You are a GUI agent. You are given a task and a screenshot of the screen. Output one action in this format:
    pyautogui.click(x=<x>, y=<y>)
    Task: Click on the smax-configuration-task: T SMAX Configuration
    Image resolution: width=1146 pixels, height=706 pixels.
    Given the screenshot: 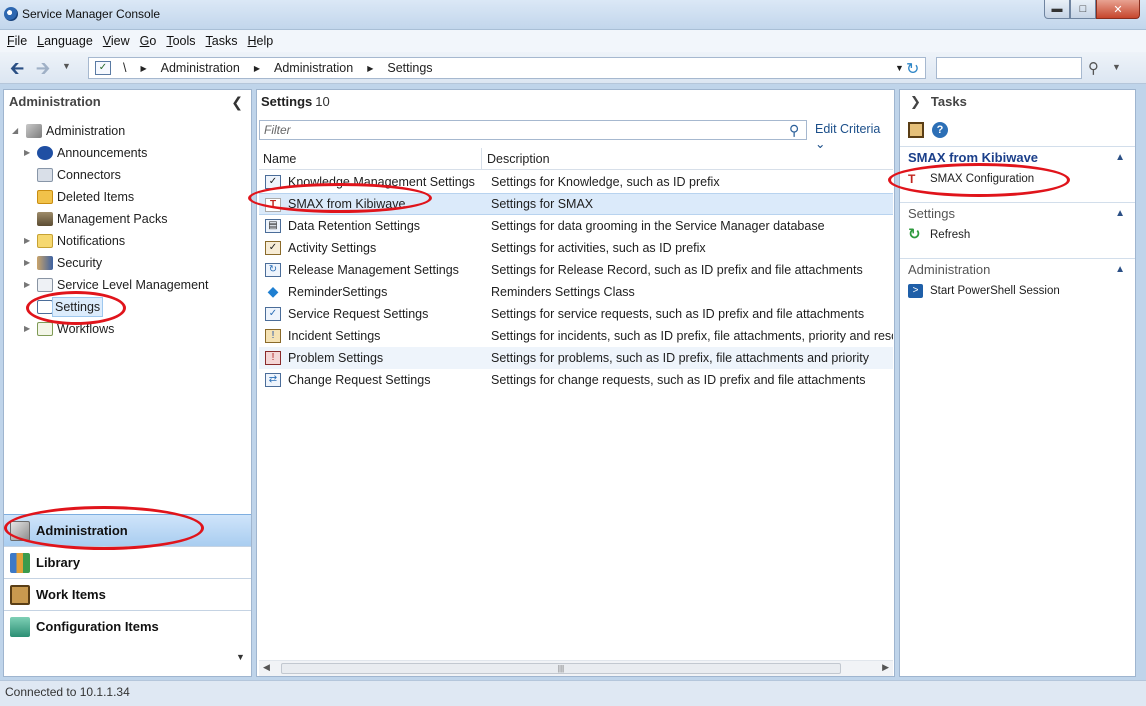 What is the action you would take?
    pyautogui.click(x=1017, y=179)
    